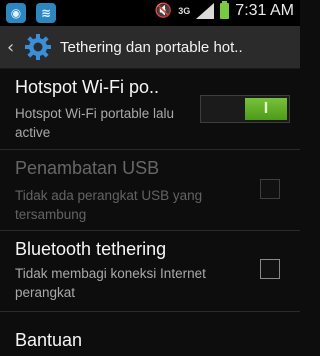  Describe the element at coordinates (205, 11) in the screenshot. I see `signal-icon` at that location.